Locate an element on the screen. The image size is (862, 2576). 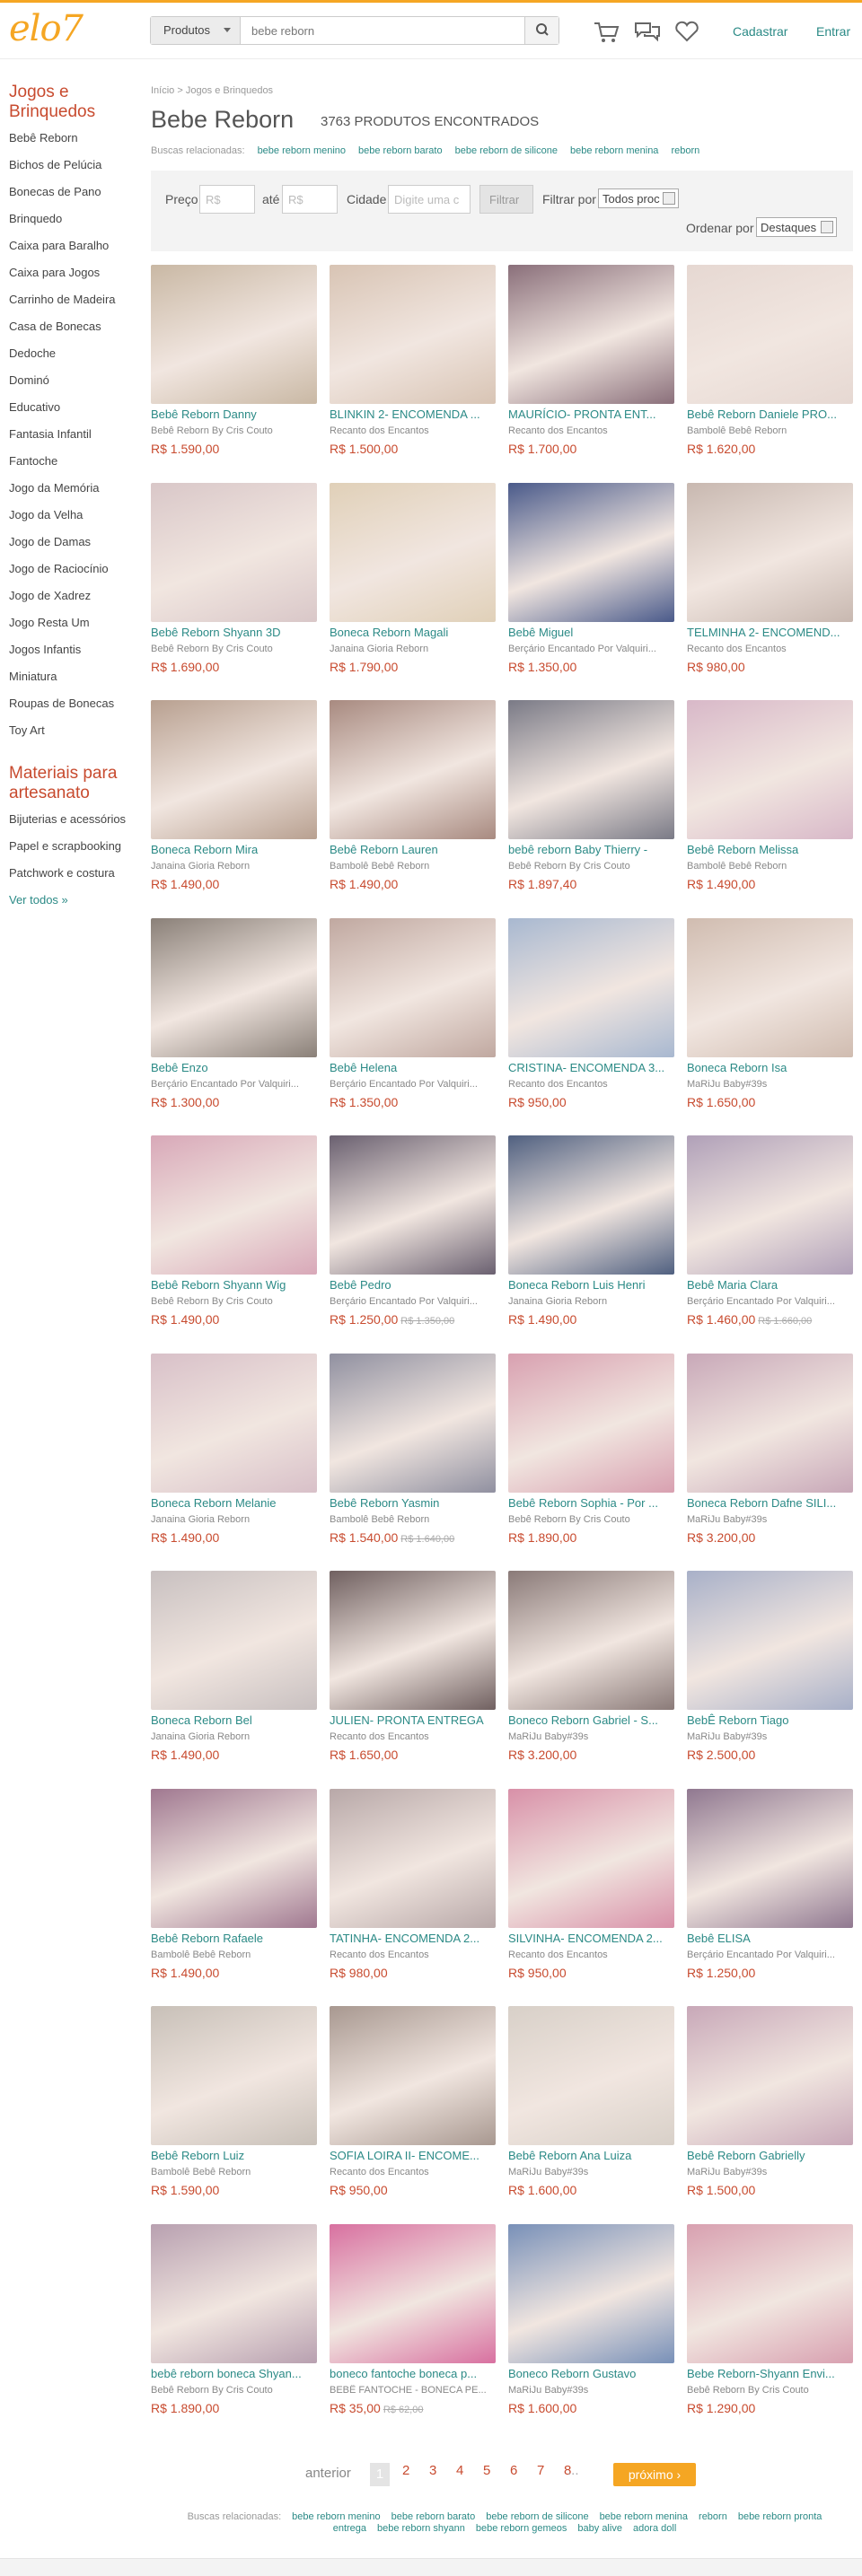
product-name: Bebê Reborn Luiz is located at coordinates (234, 2155).